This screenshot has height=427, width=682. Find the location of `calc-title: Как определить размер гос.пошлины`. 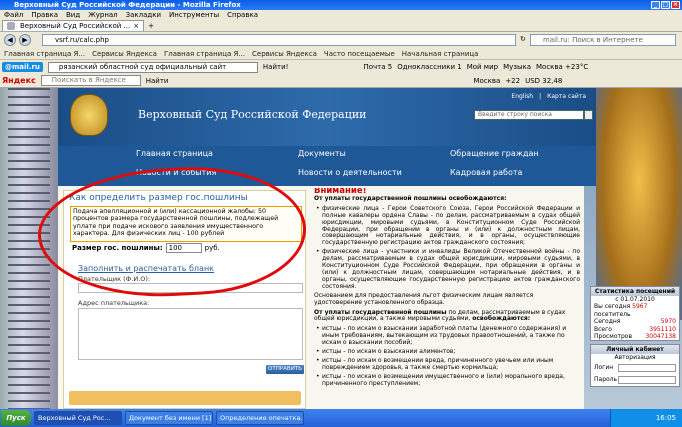

calc-title: Как определить размер гос.пошлины is located at coordinates (158, 198).